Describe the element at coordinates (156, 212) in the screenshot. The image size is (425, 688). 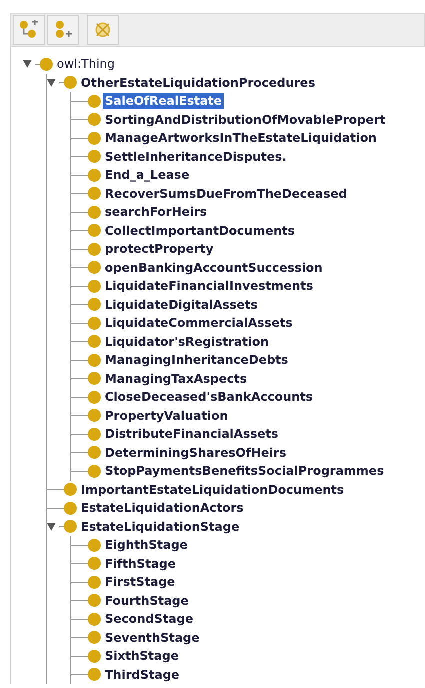
I see `class-label: searchForHeirs` at that location.